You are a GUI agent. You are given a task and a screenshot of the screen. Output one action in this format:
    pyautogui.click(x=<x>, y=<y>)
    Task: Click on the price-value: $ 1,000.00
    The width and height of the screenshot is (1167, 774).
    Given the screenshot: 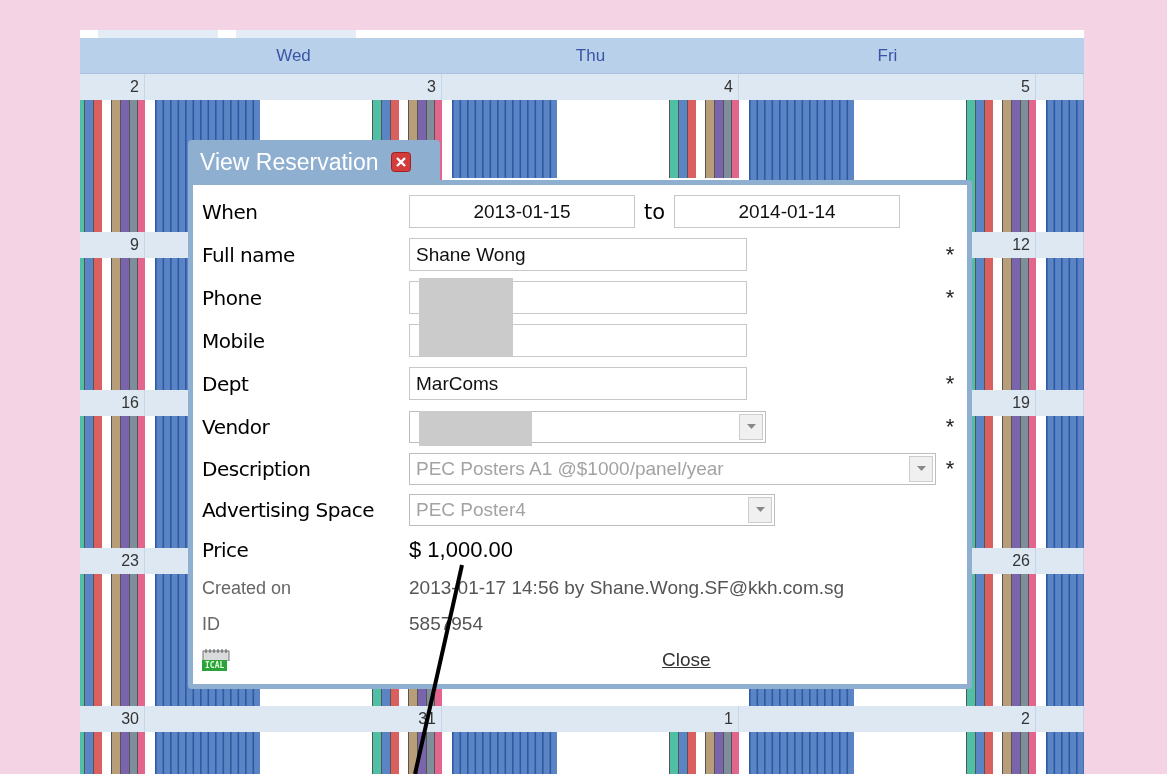 What is the action you would take?
    pyautogui.click(x=461, y=550)
    